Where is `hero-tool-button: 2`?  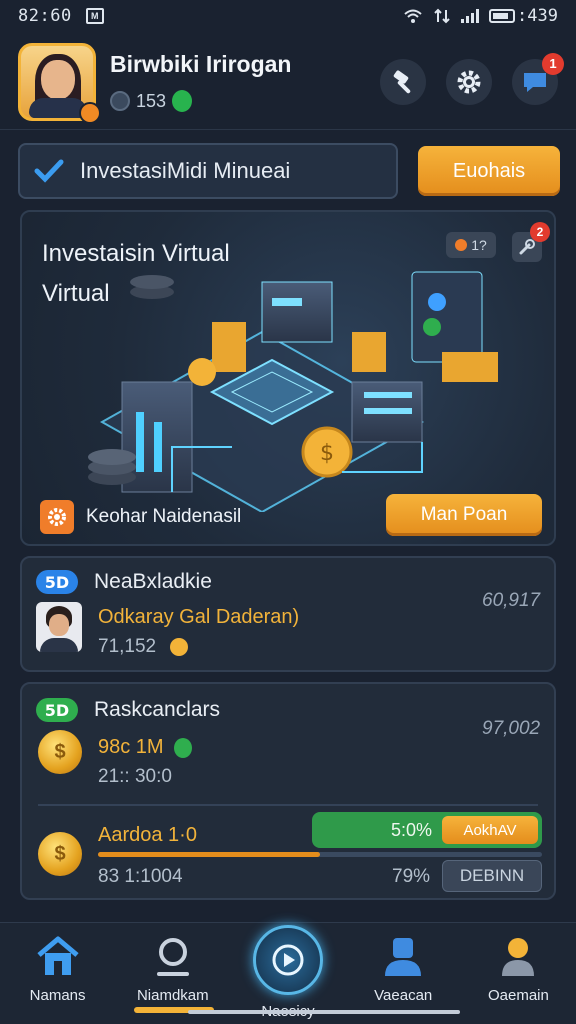
hero-tool-button: 2 is located at coordinates (531, 242).